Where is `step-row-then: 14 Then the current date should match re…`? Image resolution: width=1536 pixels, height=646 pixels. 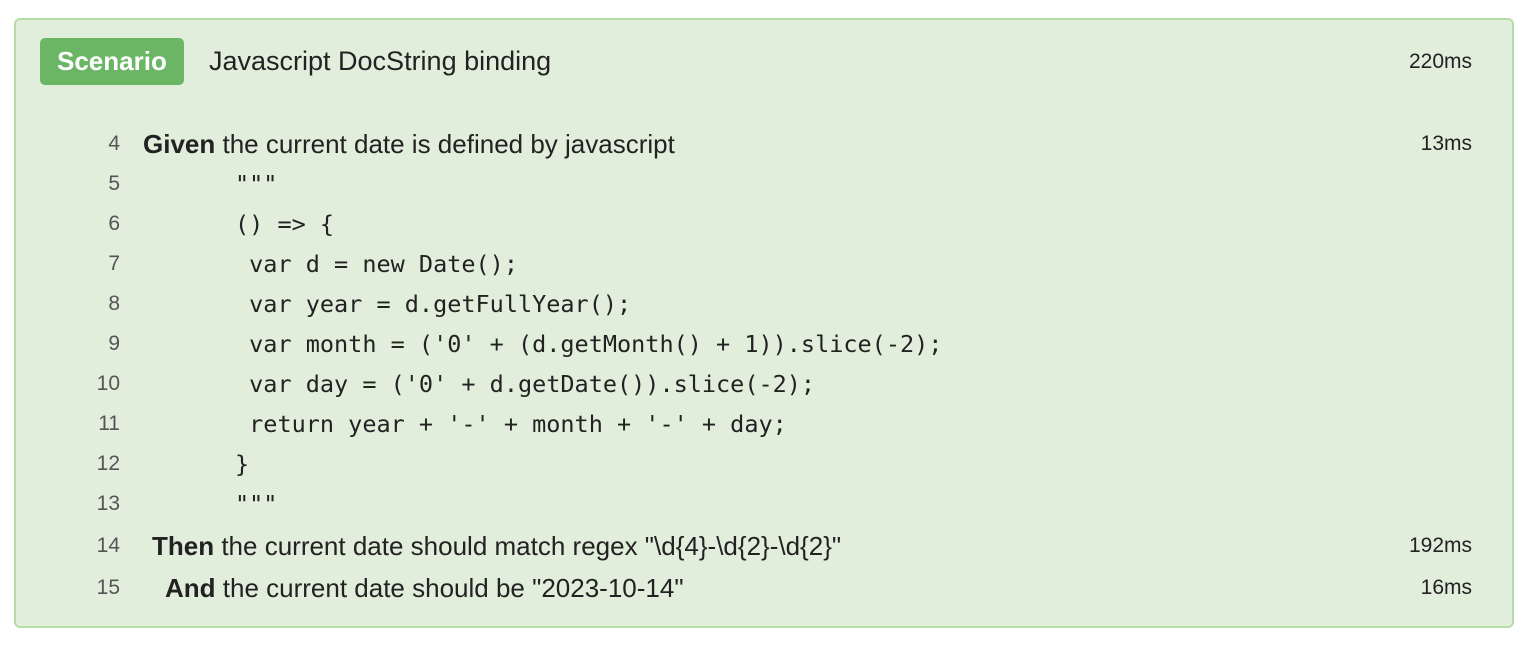
step-row-then: 14 Then the current date should match re… is located at coordinates (764, 546).